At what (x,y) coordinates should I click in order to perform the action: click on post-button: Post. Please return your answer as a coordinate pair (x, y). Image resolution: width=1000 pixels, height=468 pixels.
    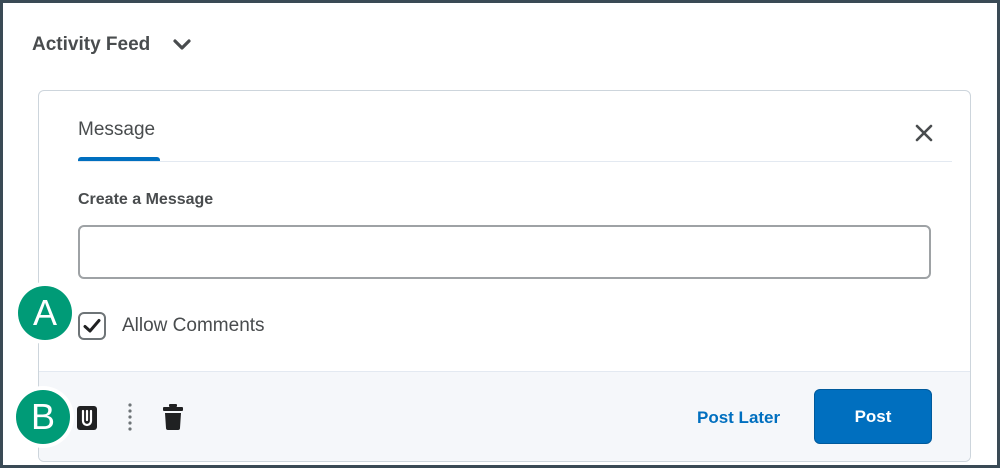
    Looking at the image, I should click on (873, 416).